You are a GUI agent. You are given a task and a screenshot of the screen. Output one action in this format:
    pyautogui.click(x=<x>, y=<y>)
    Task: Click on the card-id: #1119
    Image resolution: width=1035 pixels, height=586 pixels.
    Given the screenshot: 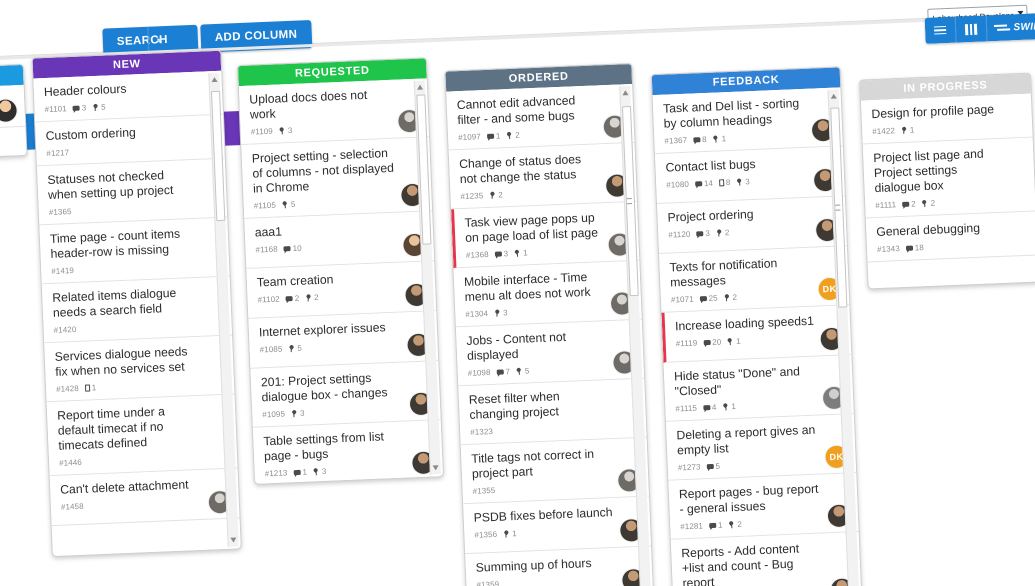 What is the action you would take?
    pyautogui.click(x=686, y=343)
    